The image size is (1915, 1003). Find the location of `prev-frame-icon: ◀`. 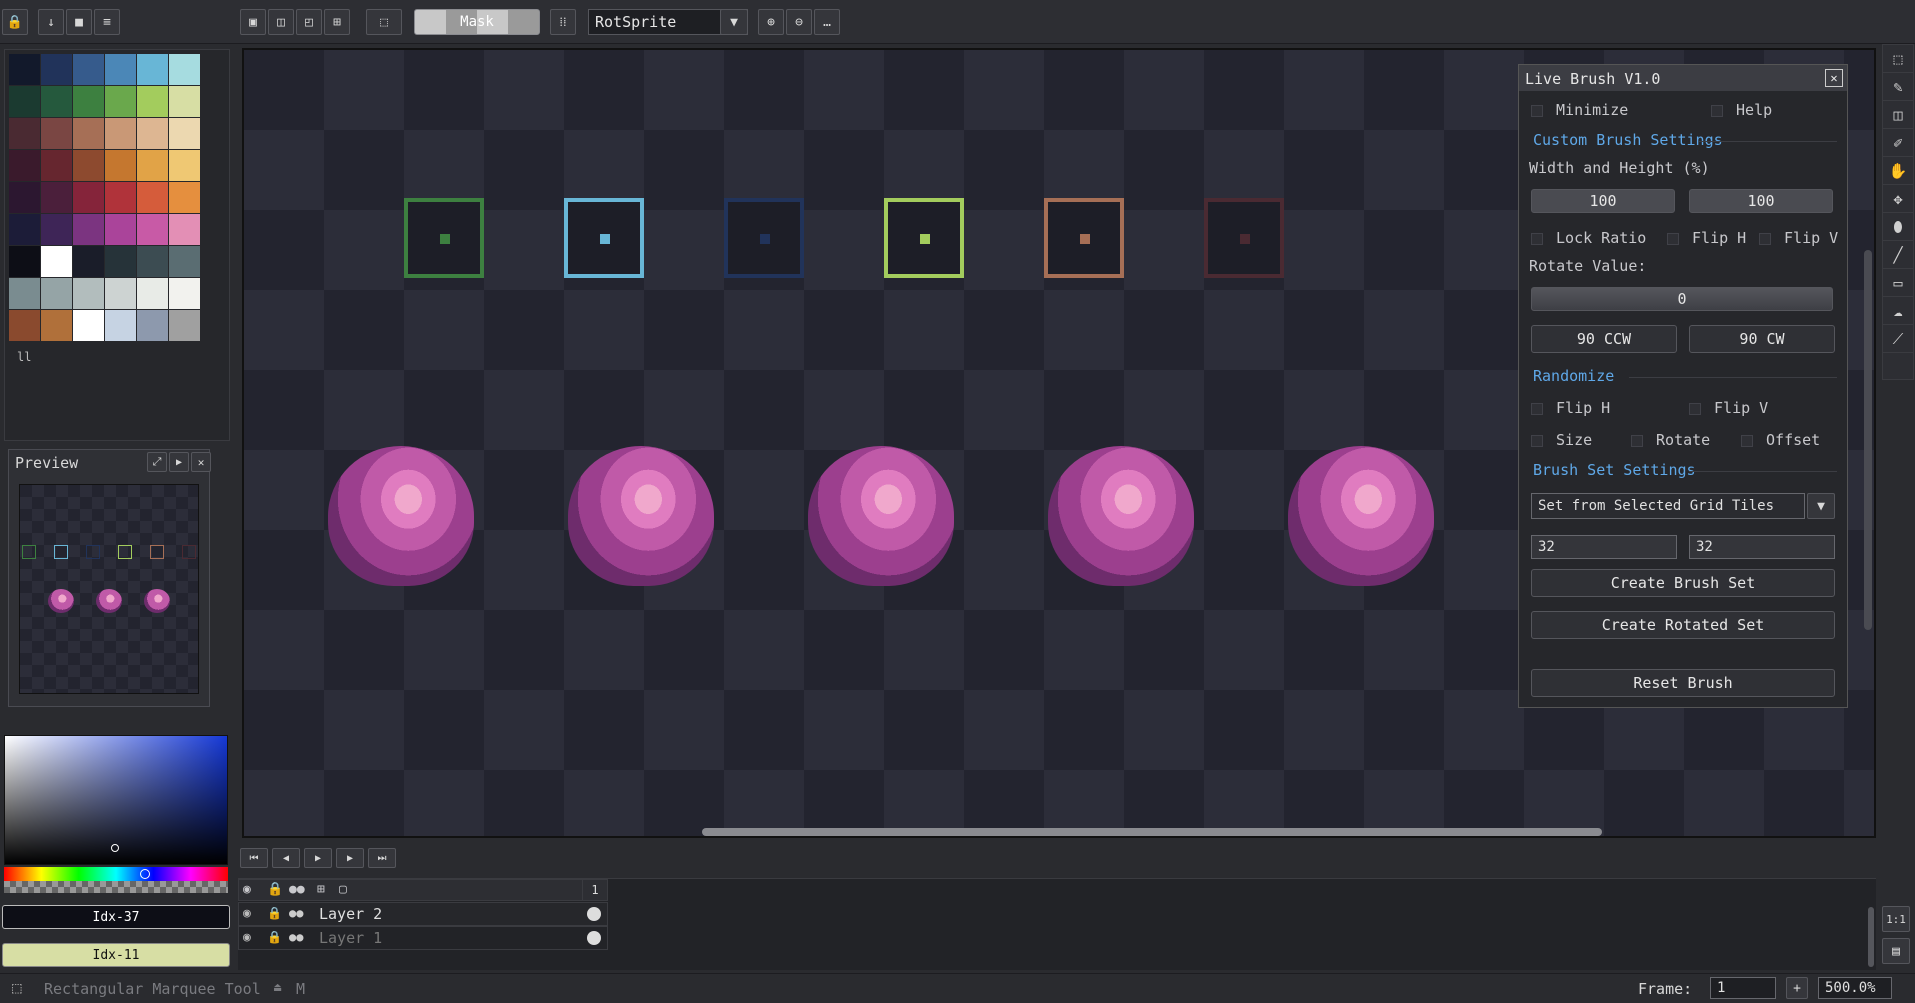

prev-frame-icon: ◀ is located at coordinates (286, 858).